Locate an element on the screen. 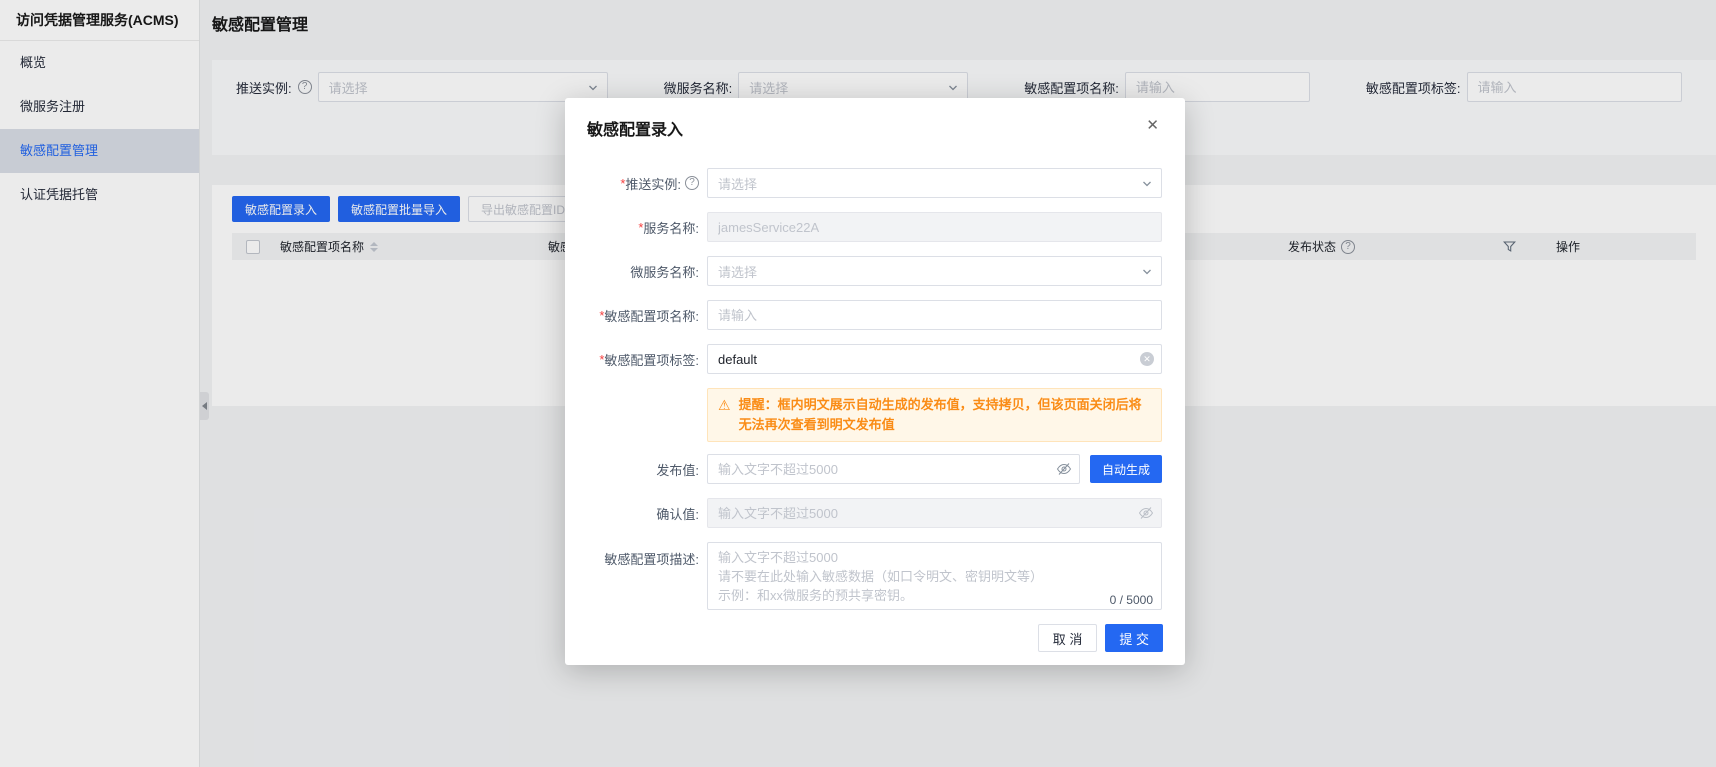 This screenshot has height=767, width=1716. form-row-service-name: 服务名称: is located at coordinates (875, 227).